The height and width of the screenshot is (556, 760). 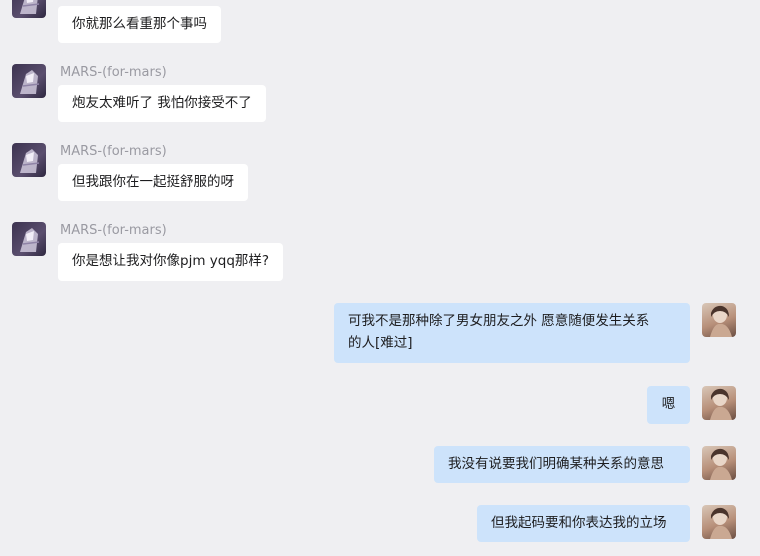 I want to click on message-text: 你是想让我对你像pjm yqq那样?, so click(x=171, y=261).